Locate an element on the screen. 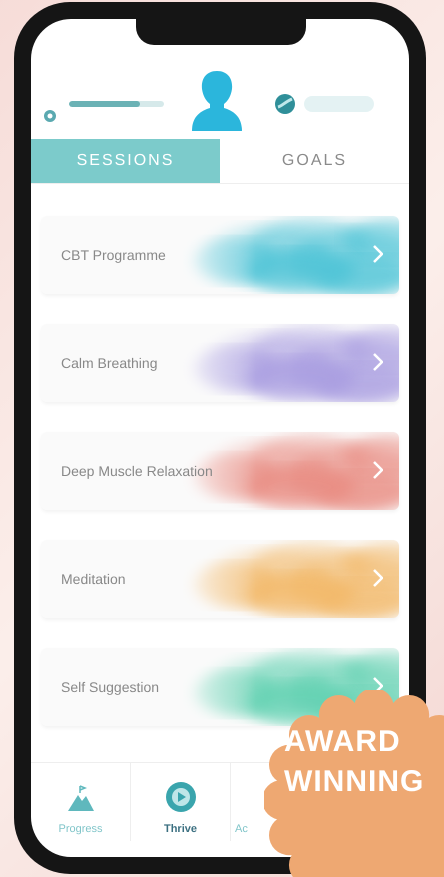 The image size is (444, 877). nav-tab: Thrive is located at coordinates (181, 802).